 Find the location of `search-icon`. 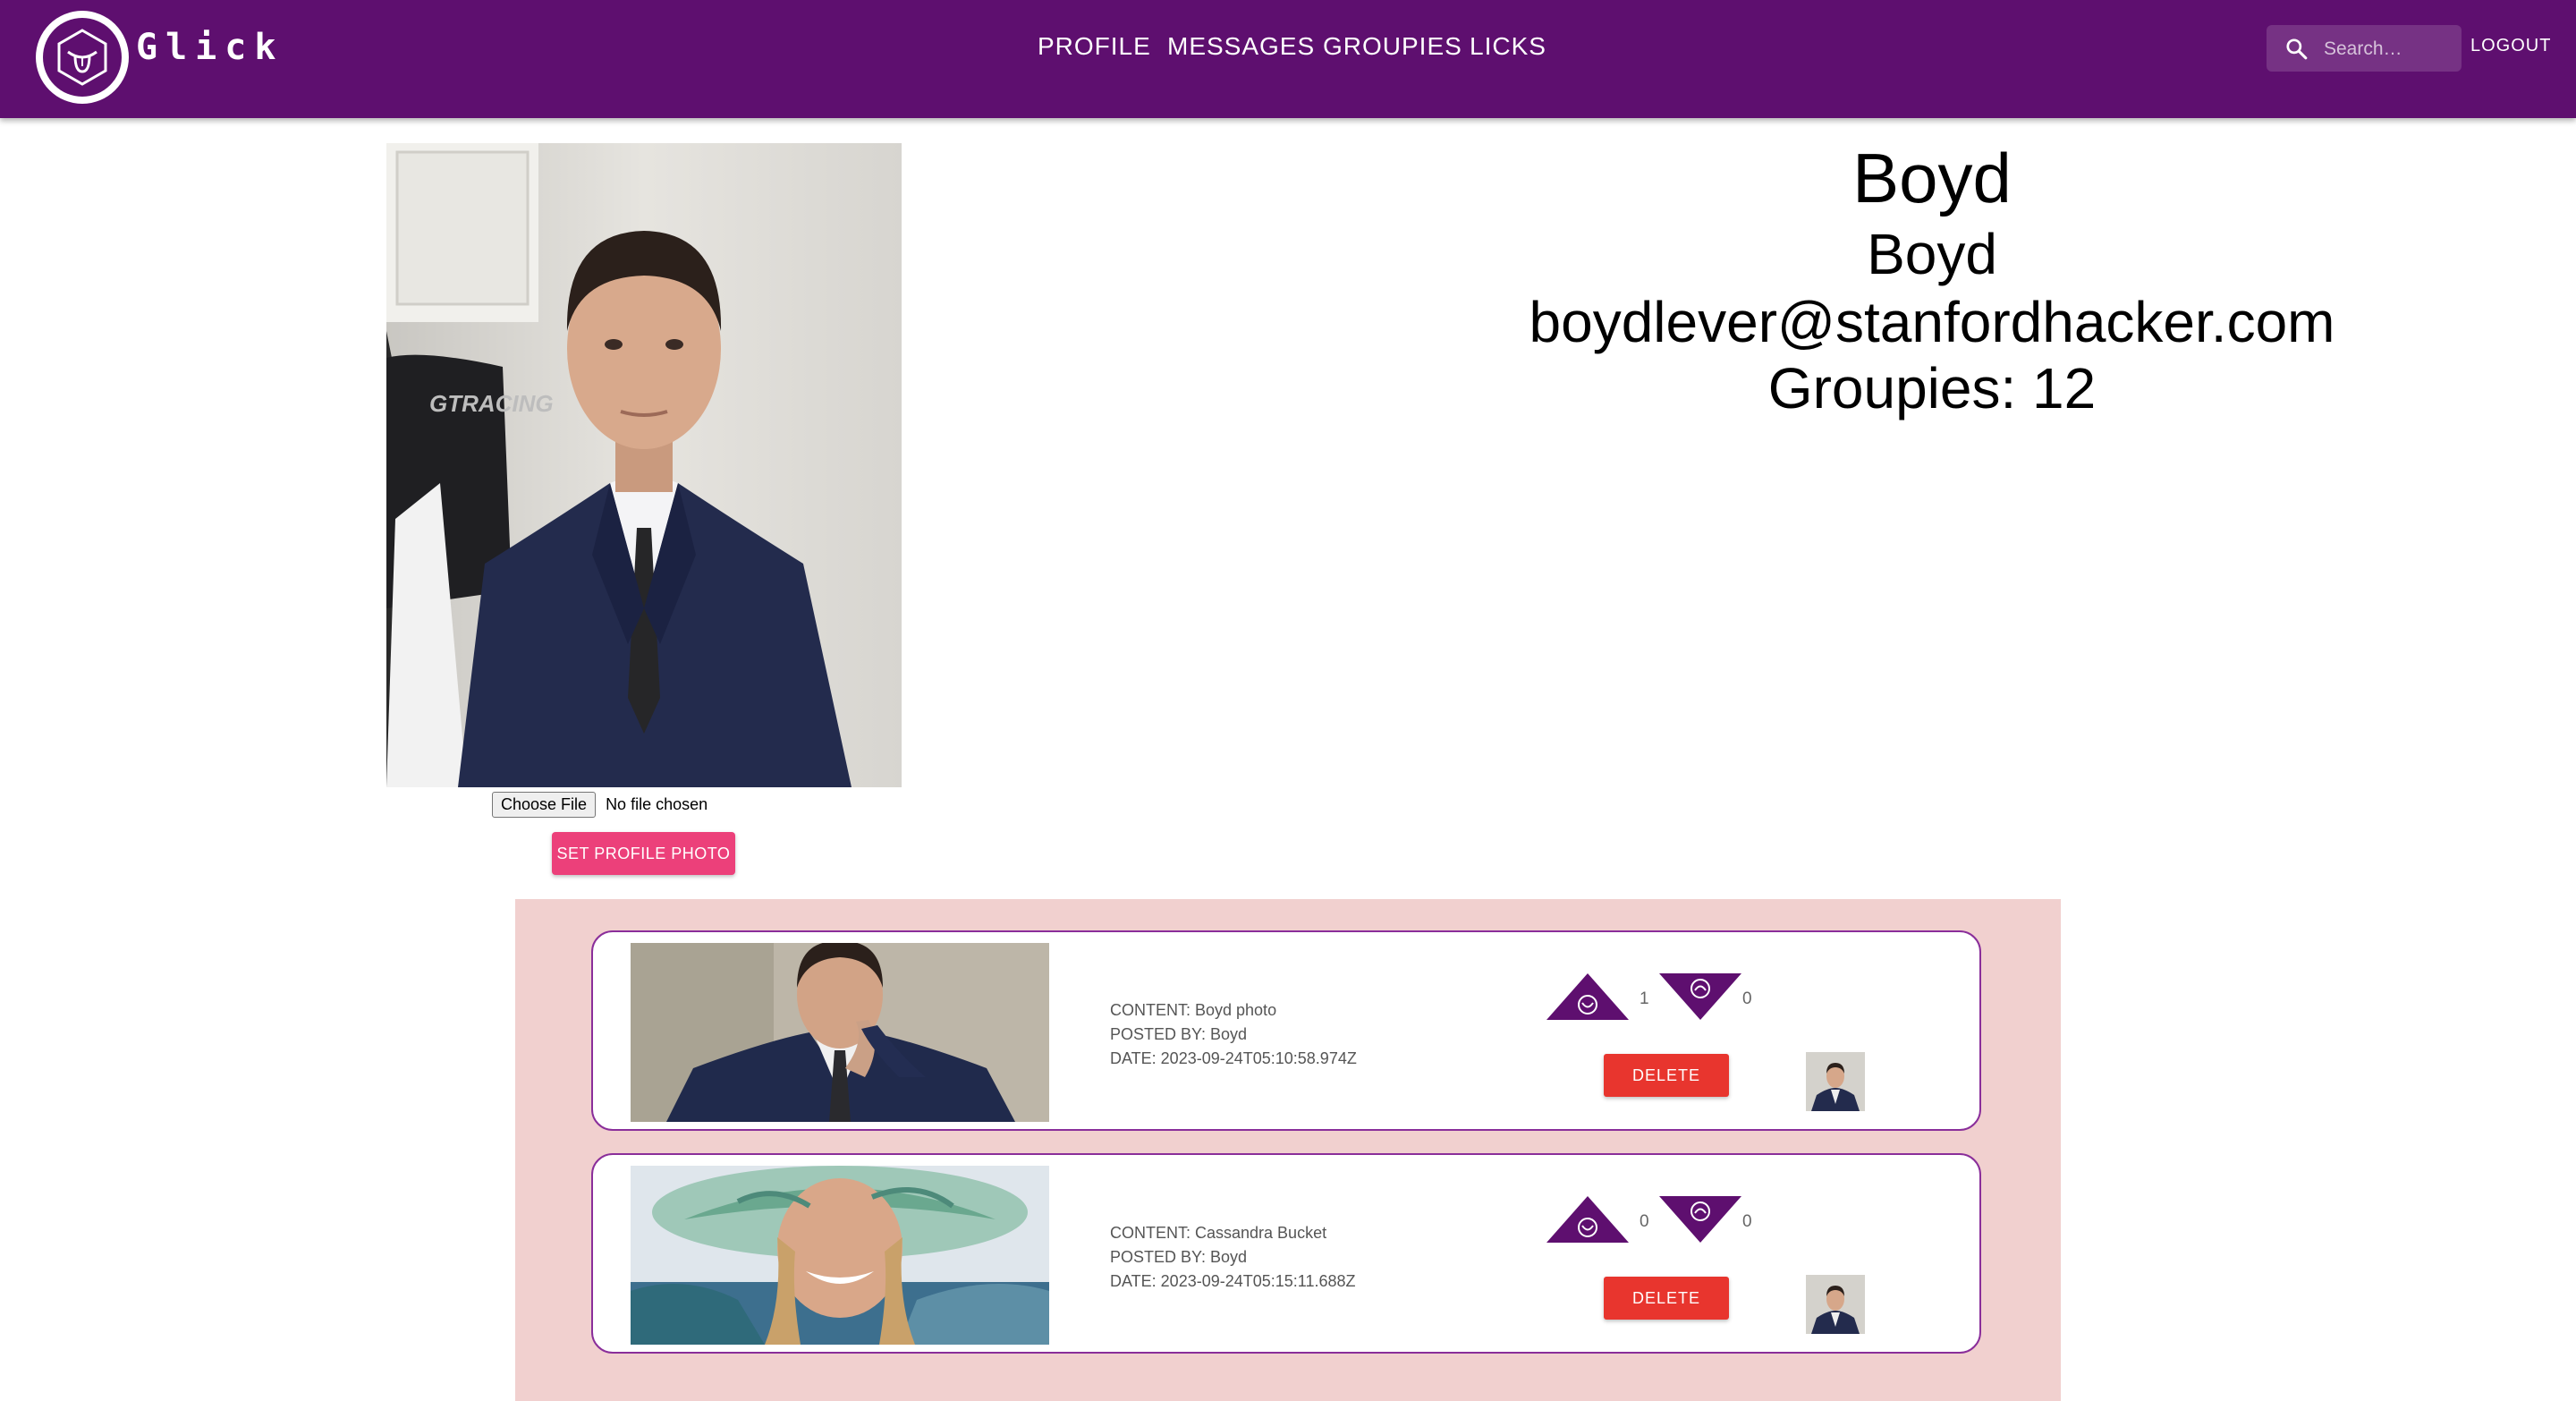

search-icon is located at coordinates (2297, 49).